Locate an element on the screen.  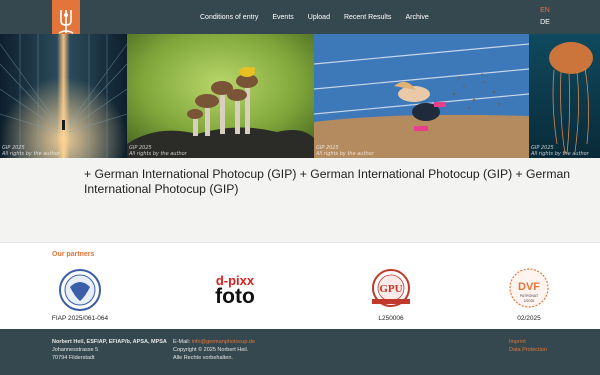
partner-fiap: FIAP 2025/061-064 is located at coordinates (80, 297).